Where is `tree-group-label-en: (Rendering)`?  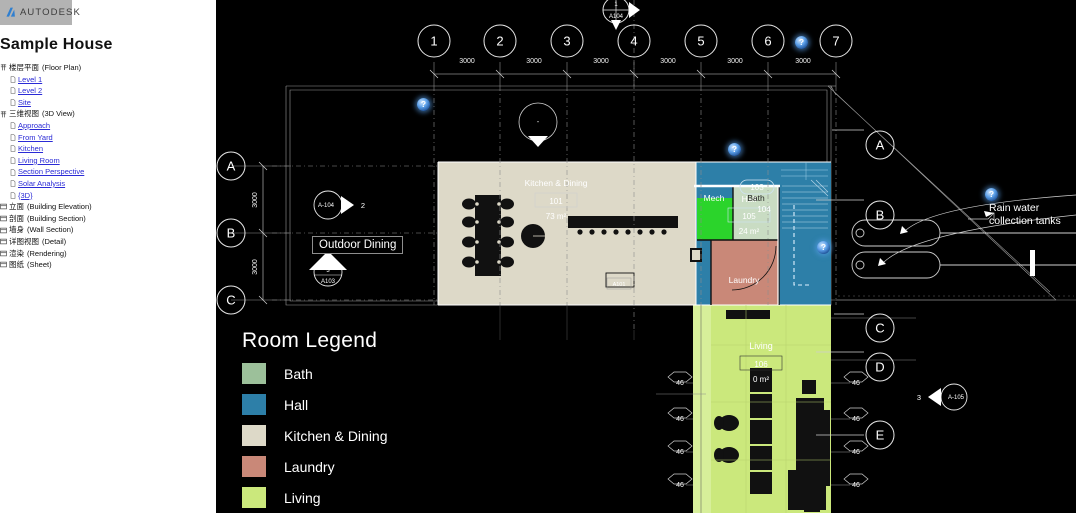
tree-group-label-en: (Rendering) is located at coordinates (47, 253).